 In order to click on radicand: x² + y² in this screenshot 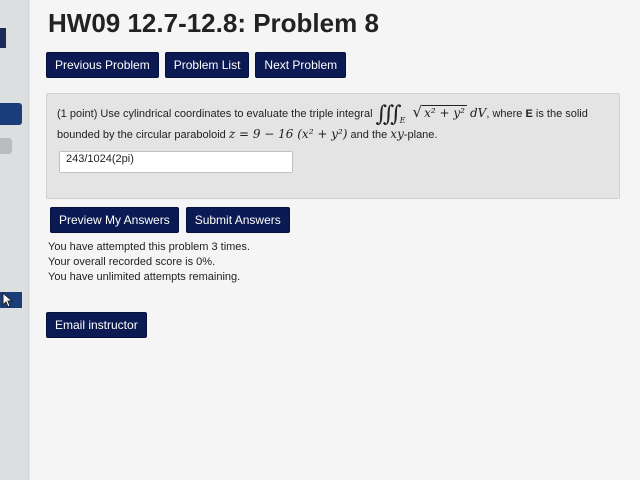, I will do `click(444, 112)`.